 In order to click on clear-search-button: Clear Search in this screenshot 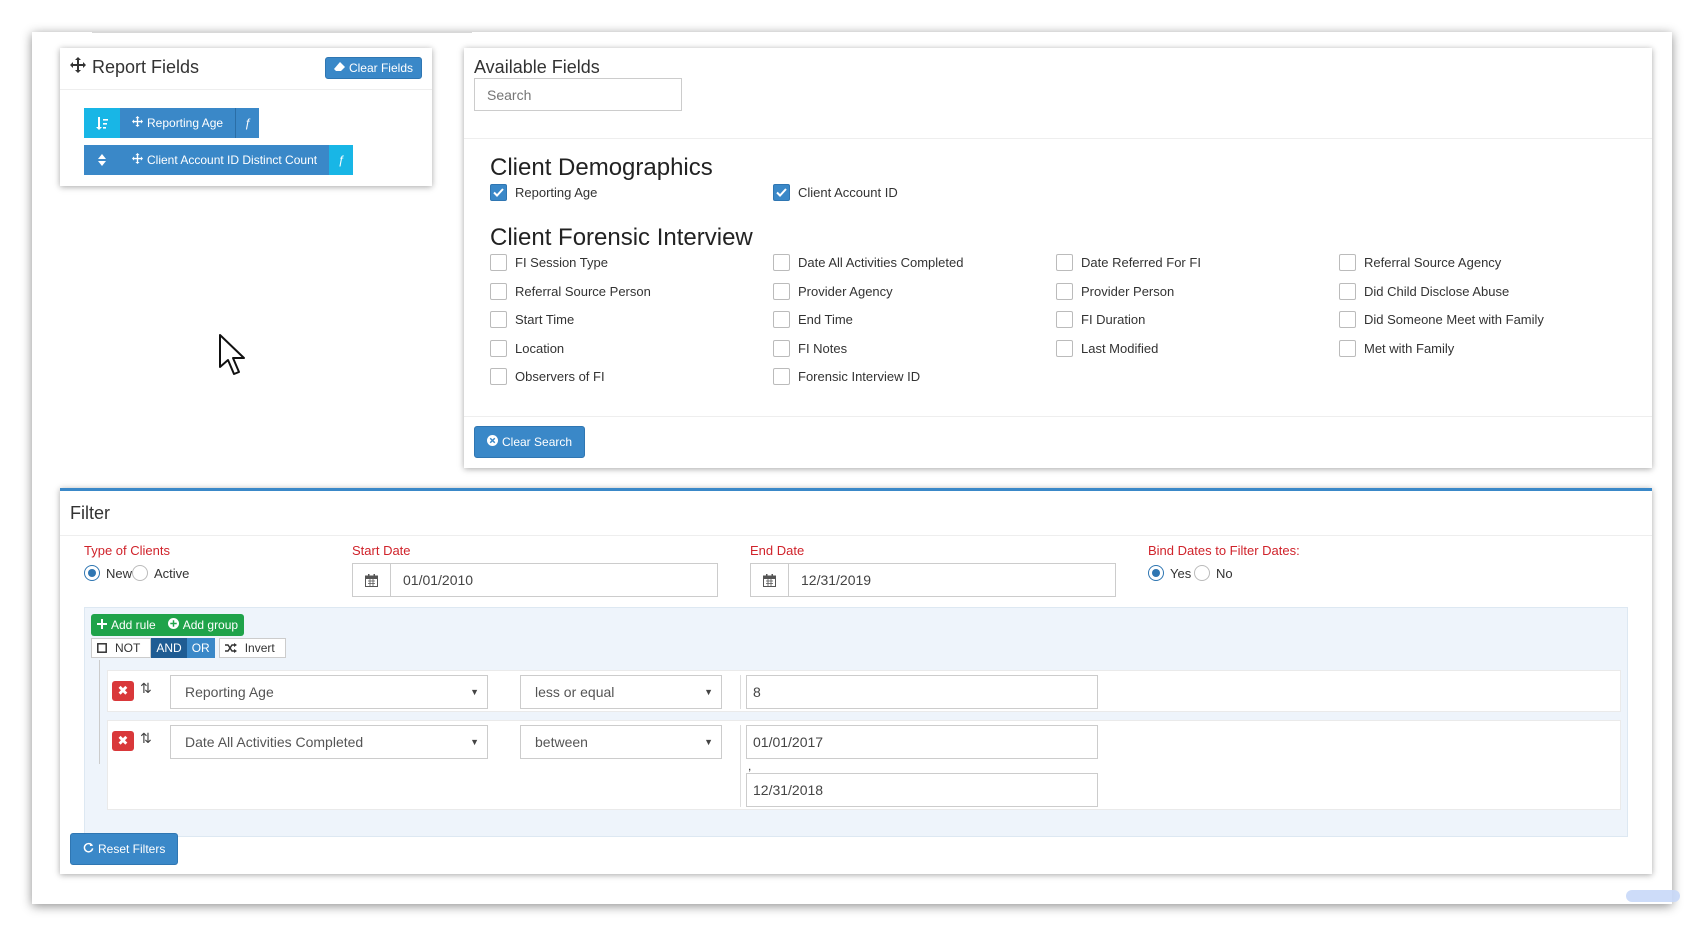, I will do `click(530, 442)`.